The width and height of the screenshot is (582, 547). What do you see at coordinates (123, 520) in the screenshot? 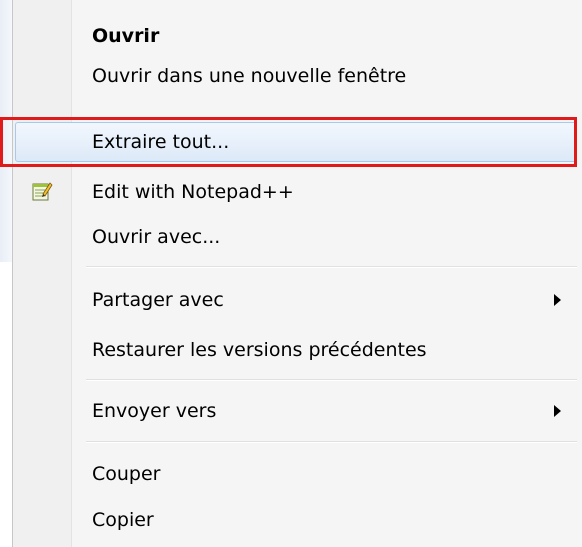
I see `menu-item-label: Copier` at bounding box center [123, 520].